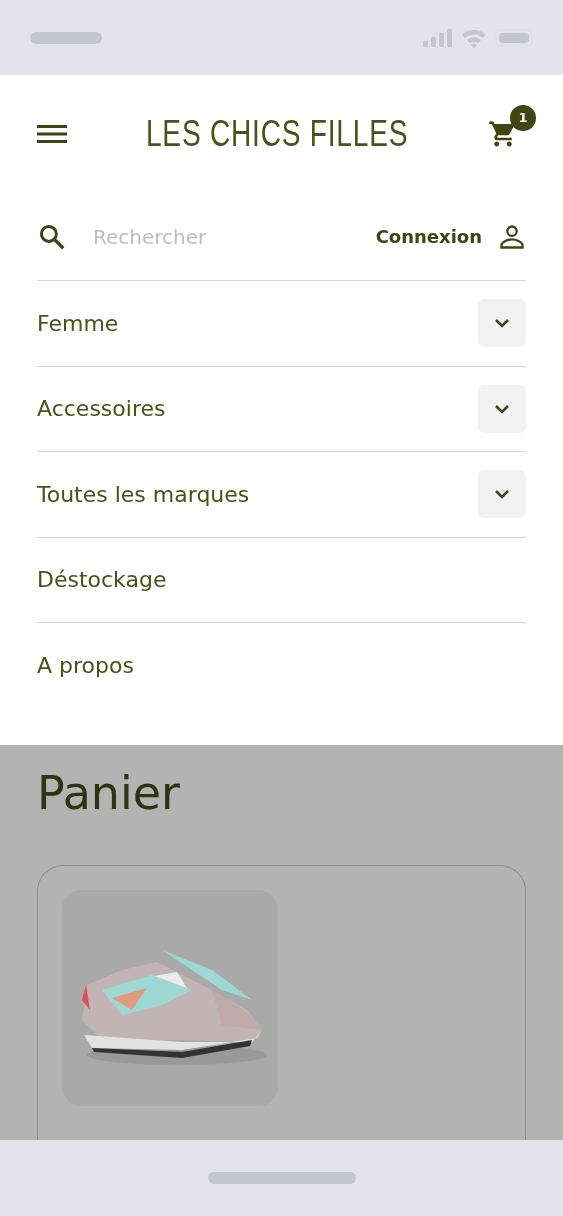  Describe the element at coordinates (78, 323) in the screenshot. I see `menu-item: Femme` at that location.